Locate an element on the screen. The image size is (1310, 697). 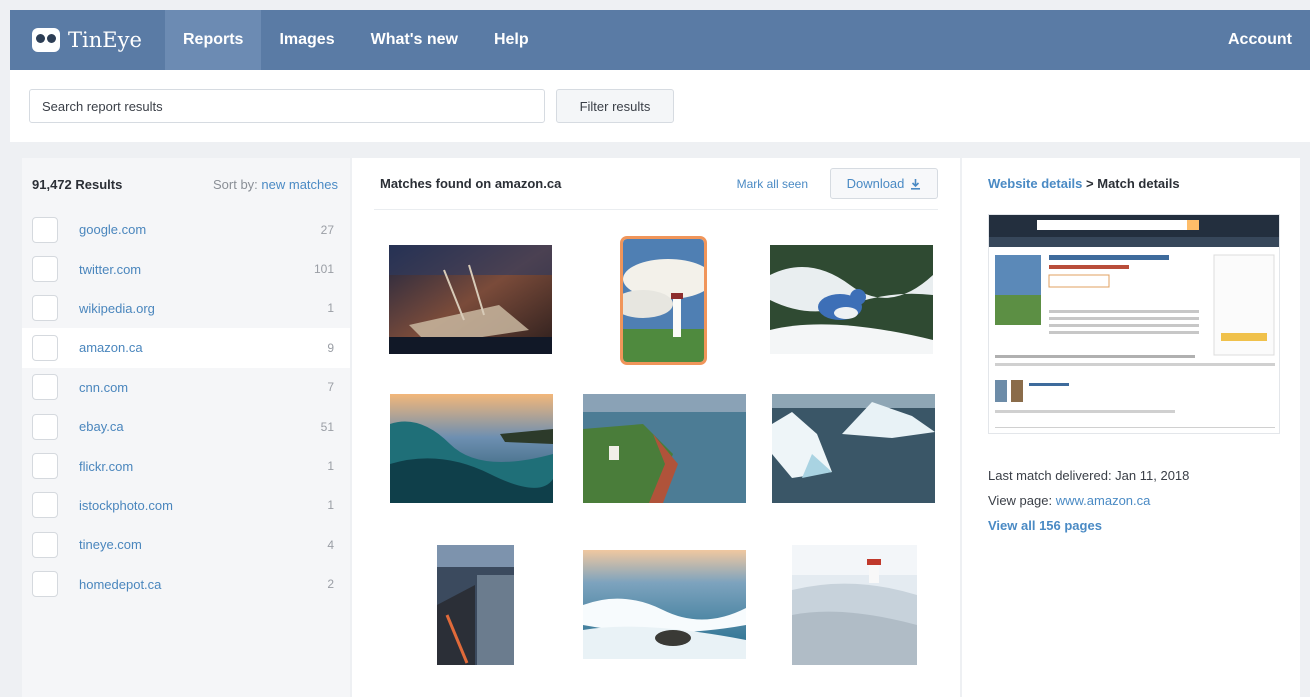
site-row-amazon: amazon.ca 9 is located at coordinates (186, 348).